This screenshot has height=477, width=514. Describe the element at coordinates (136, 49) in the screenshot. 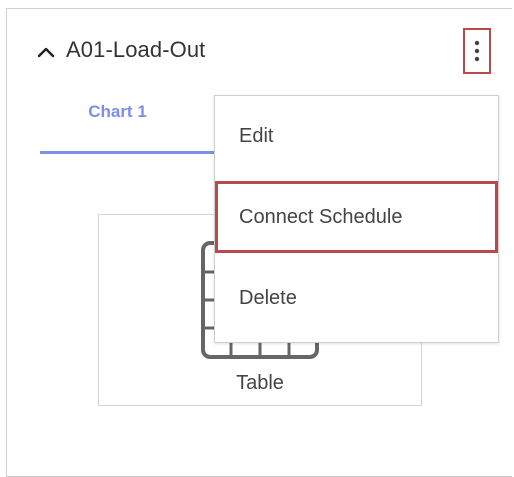

I see `panel-title: A01-Load-Out` at that location.